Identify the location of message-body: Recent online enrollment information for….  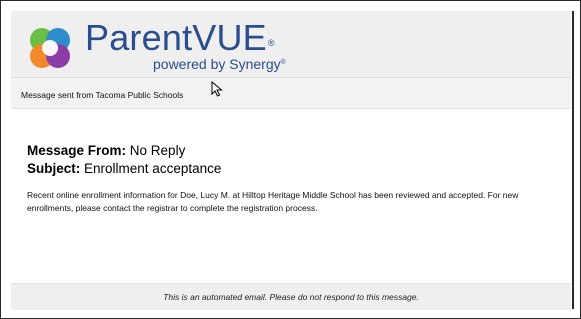
(273, 201).